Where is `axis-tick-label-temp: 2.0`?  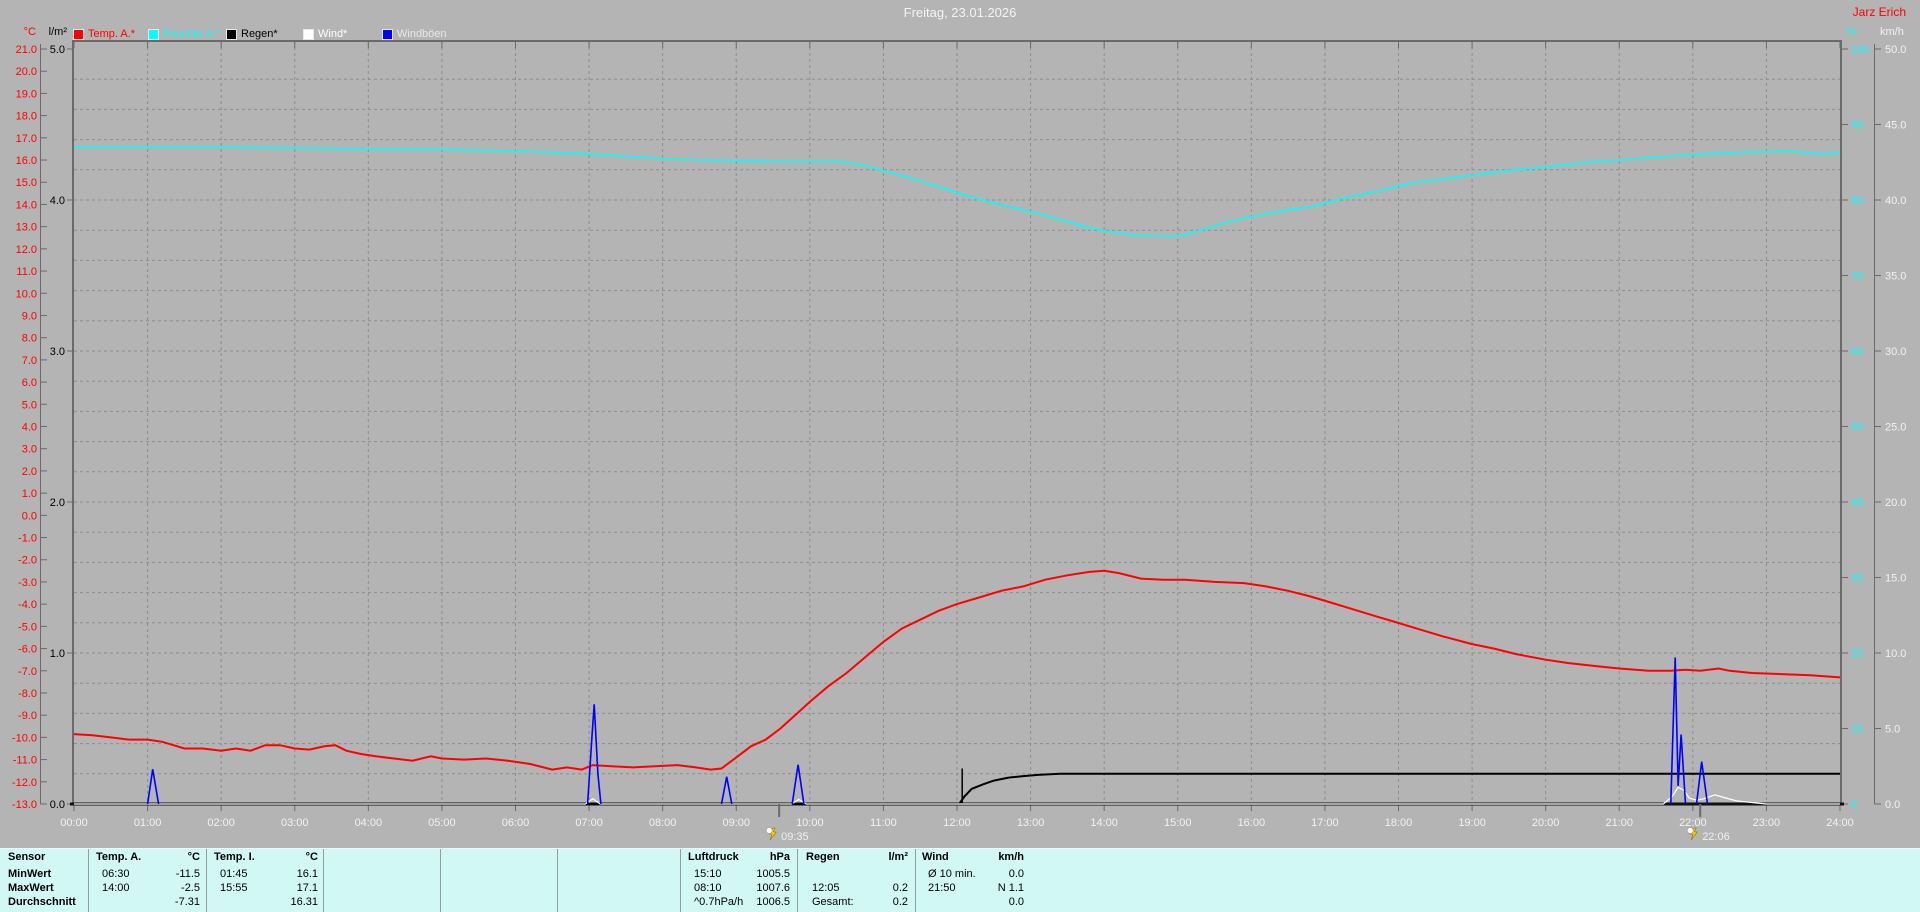
axis-tick-label-temp: 2.0 is located at coordinates (29, 472).